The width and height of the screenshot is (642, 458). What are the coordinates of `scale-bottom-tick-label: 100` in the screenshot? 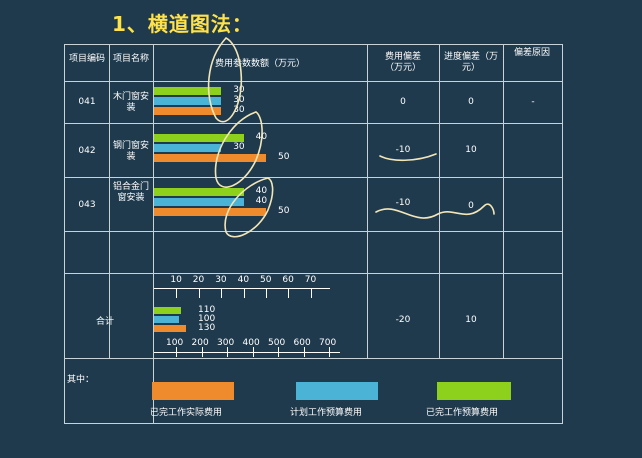 It's located at (175, 343).